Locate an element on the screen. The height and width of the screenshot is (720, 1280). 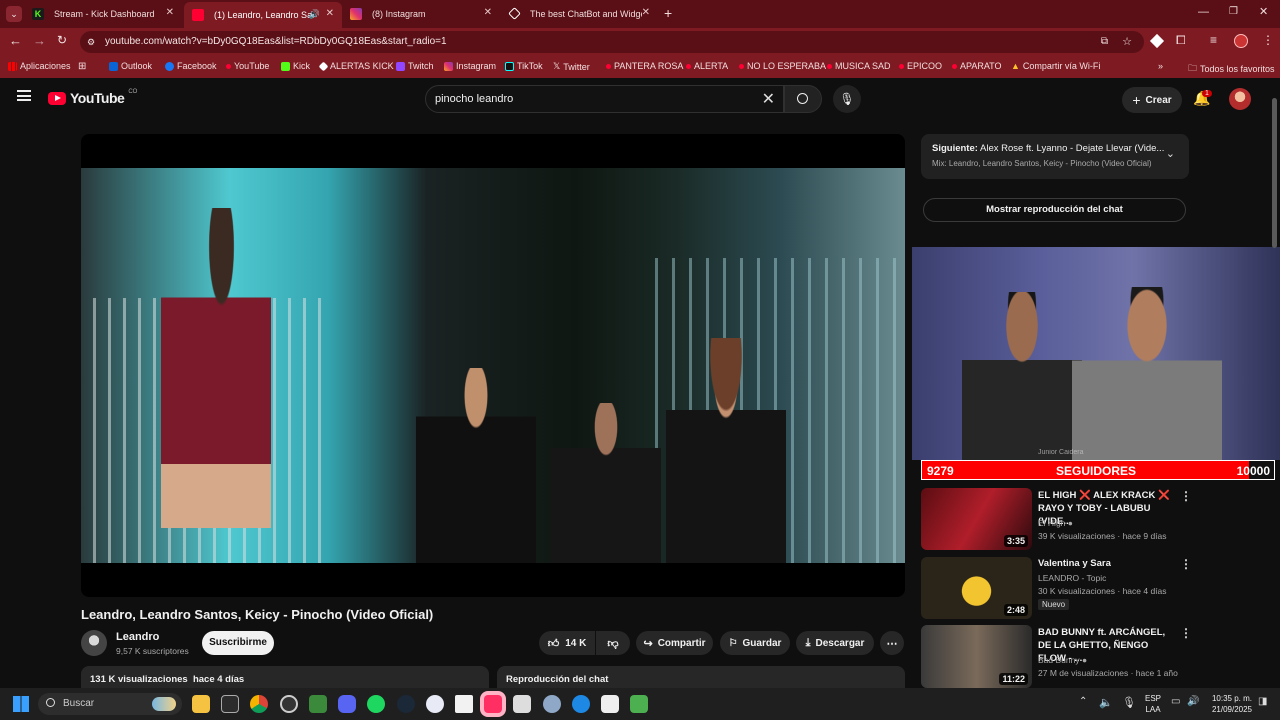
tiktok-icon is located at coordinates (493, 704).